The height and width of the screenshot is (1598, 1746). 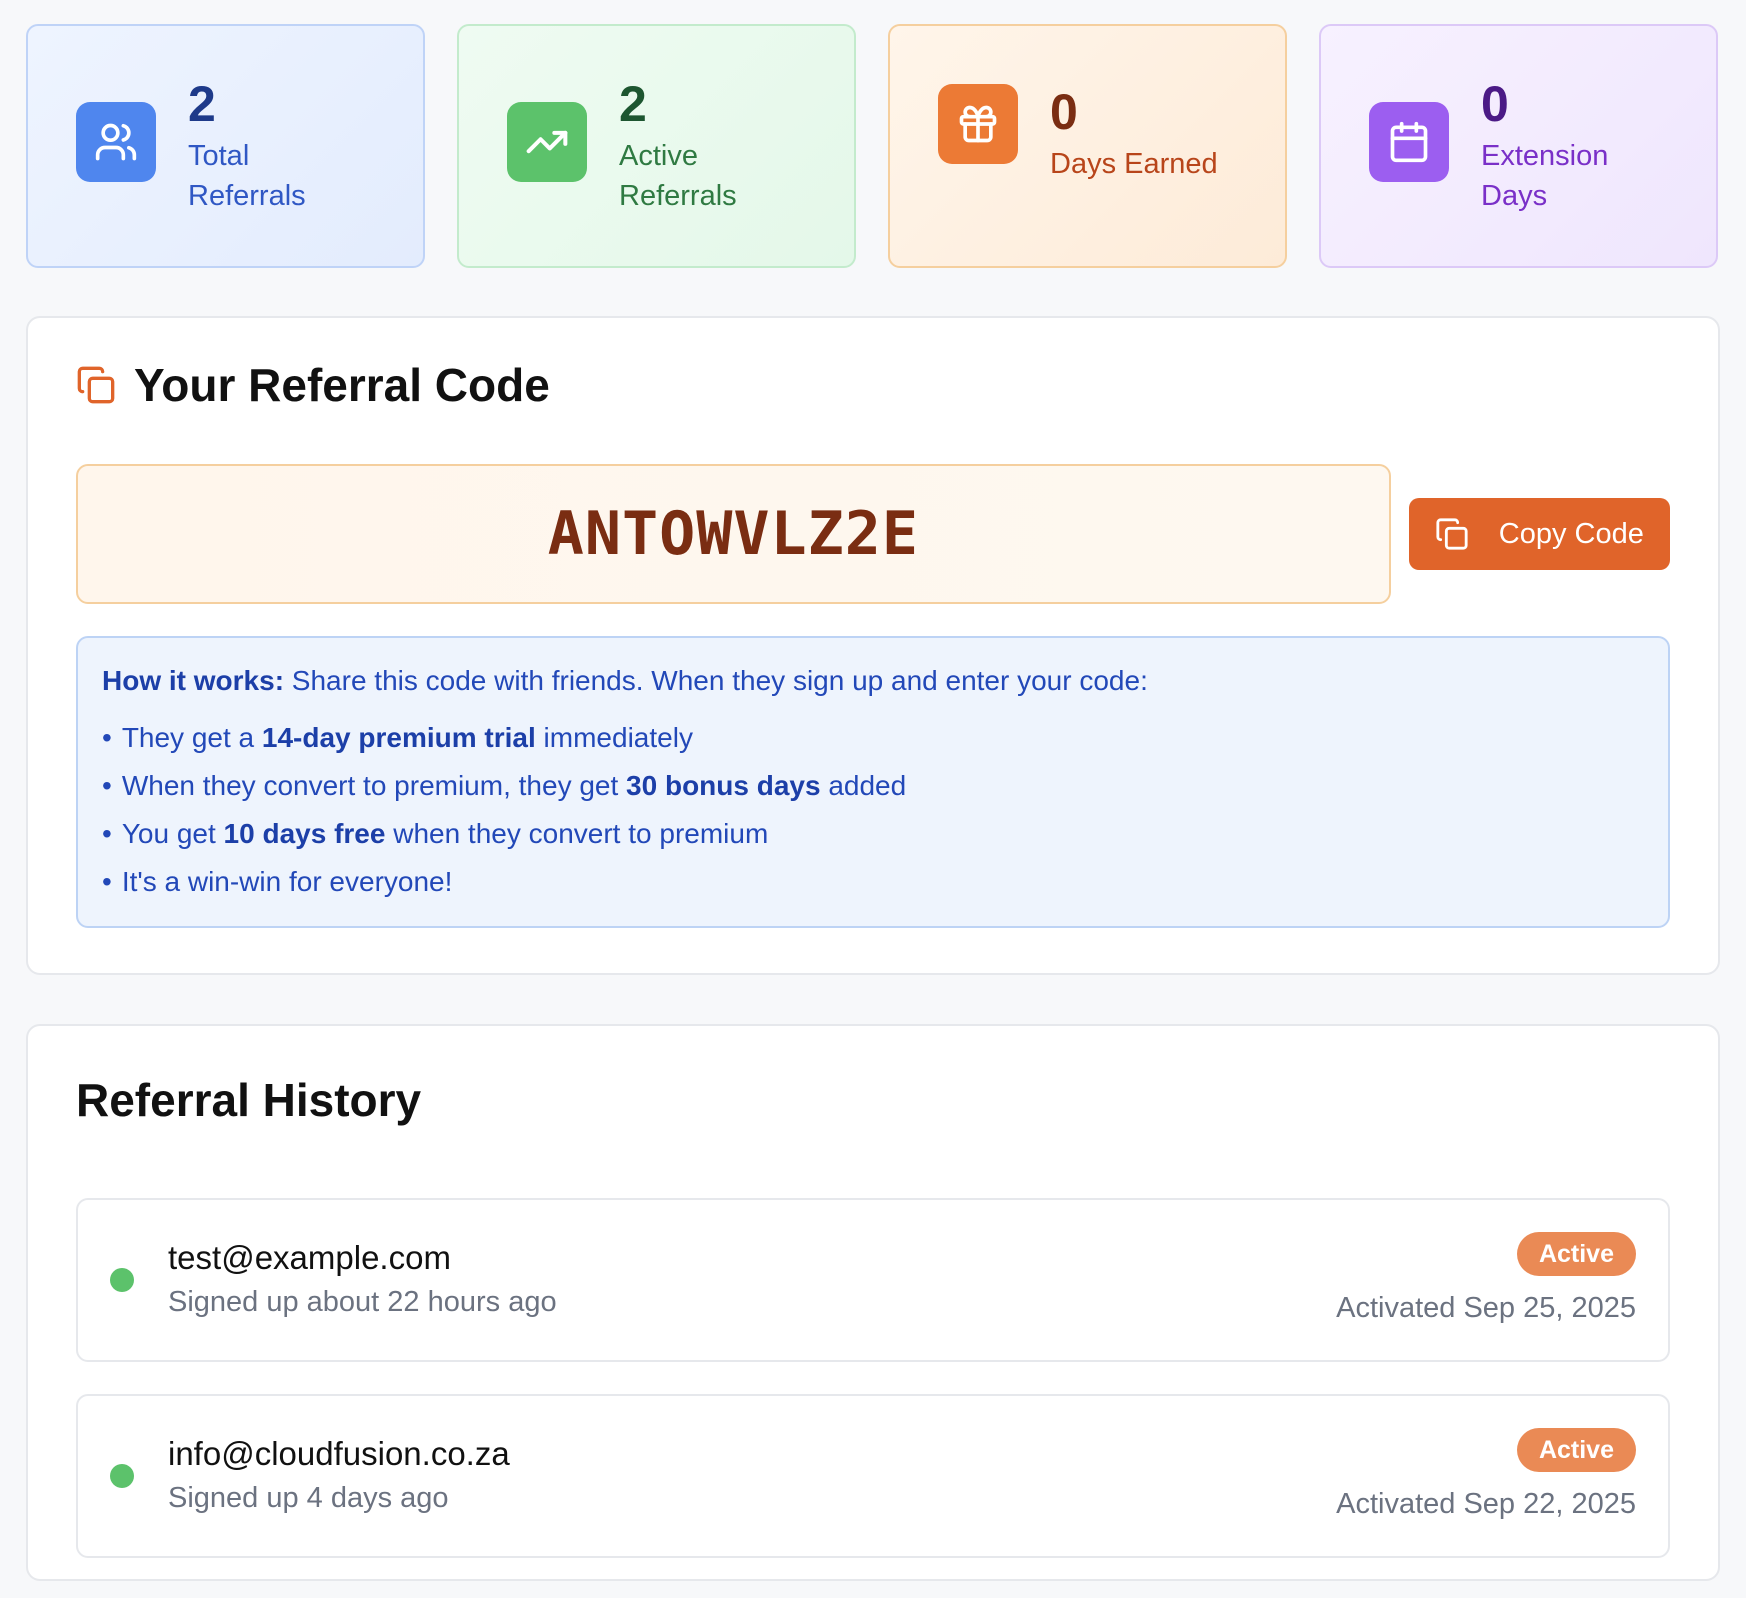 I want to click on referral-code-value: ANTOWVLZ2E, so click(x=733, y=534).